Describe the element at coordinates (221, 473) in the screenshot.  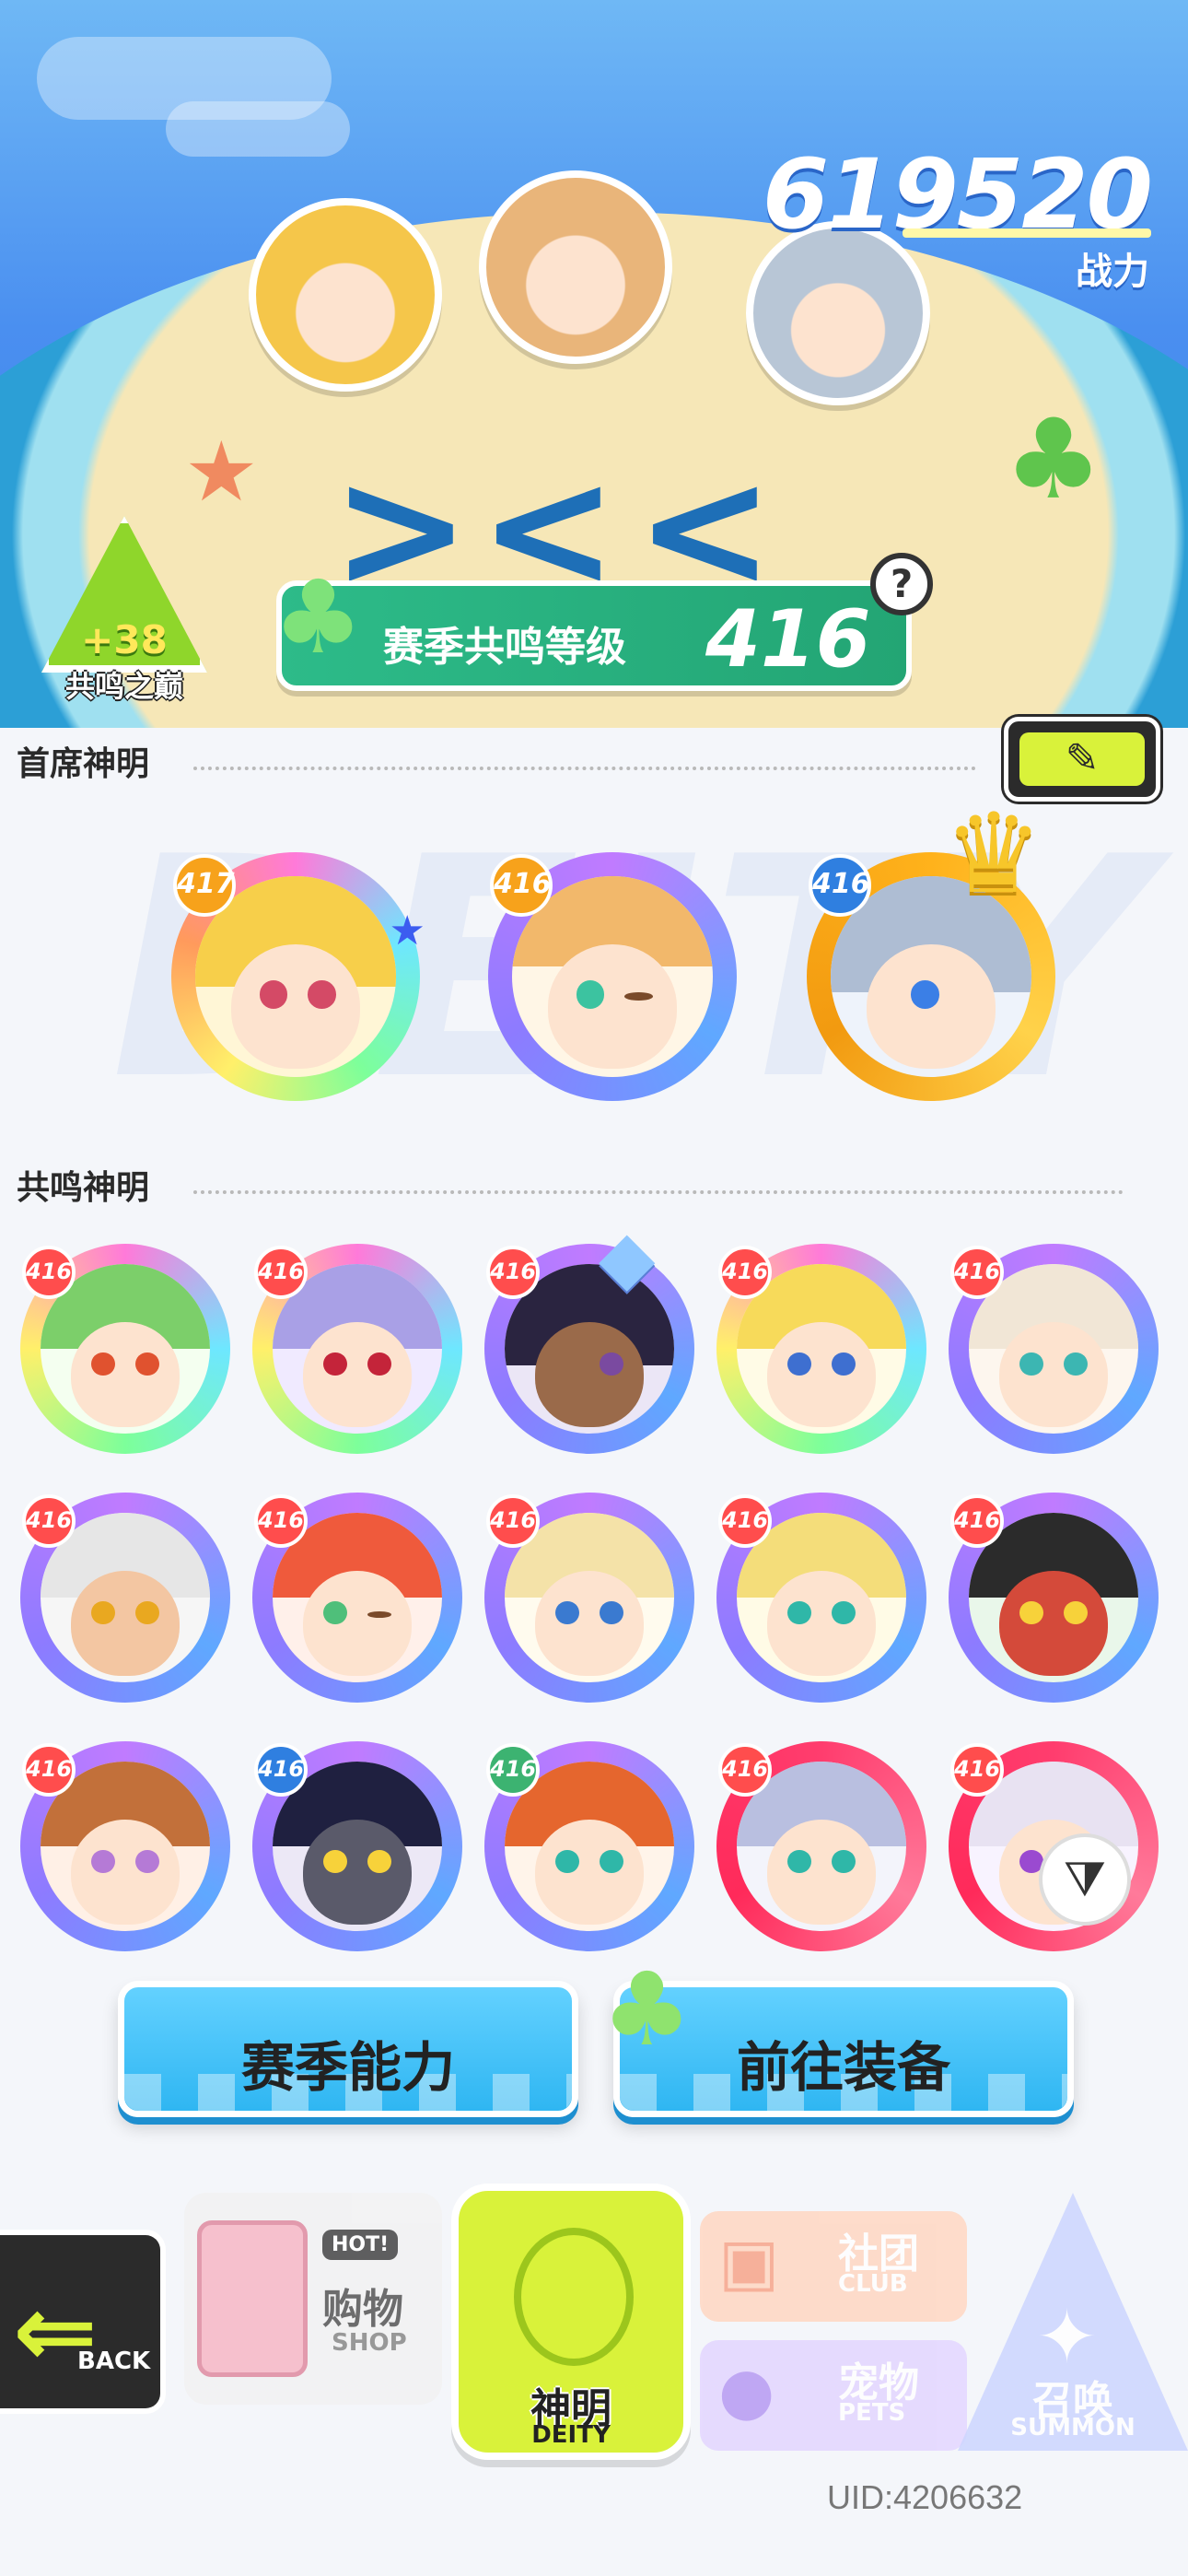
I see `starfish-icon: ★` at that location.